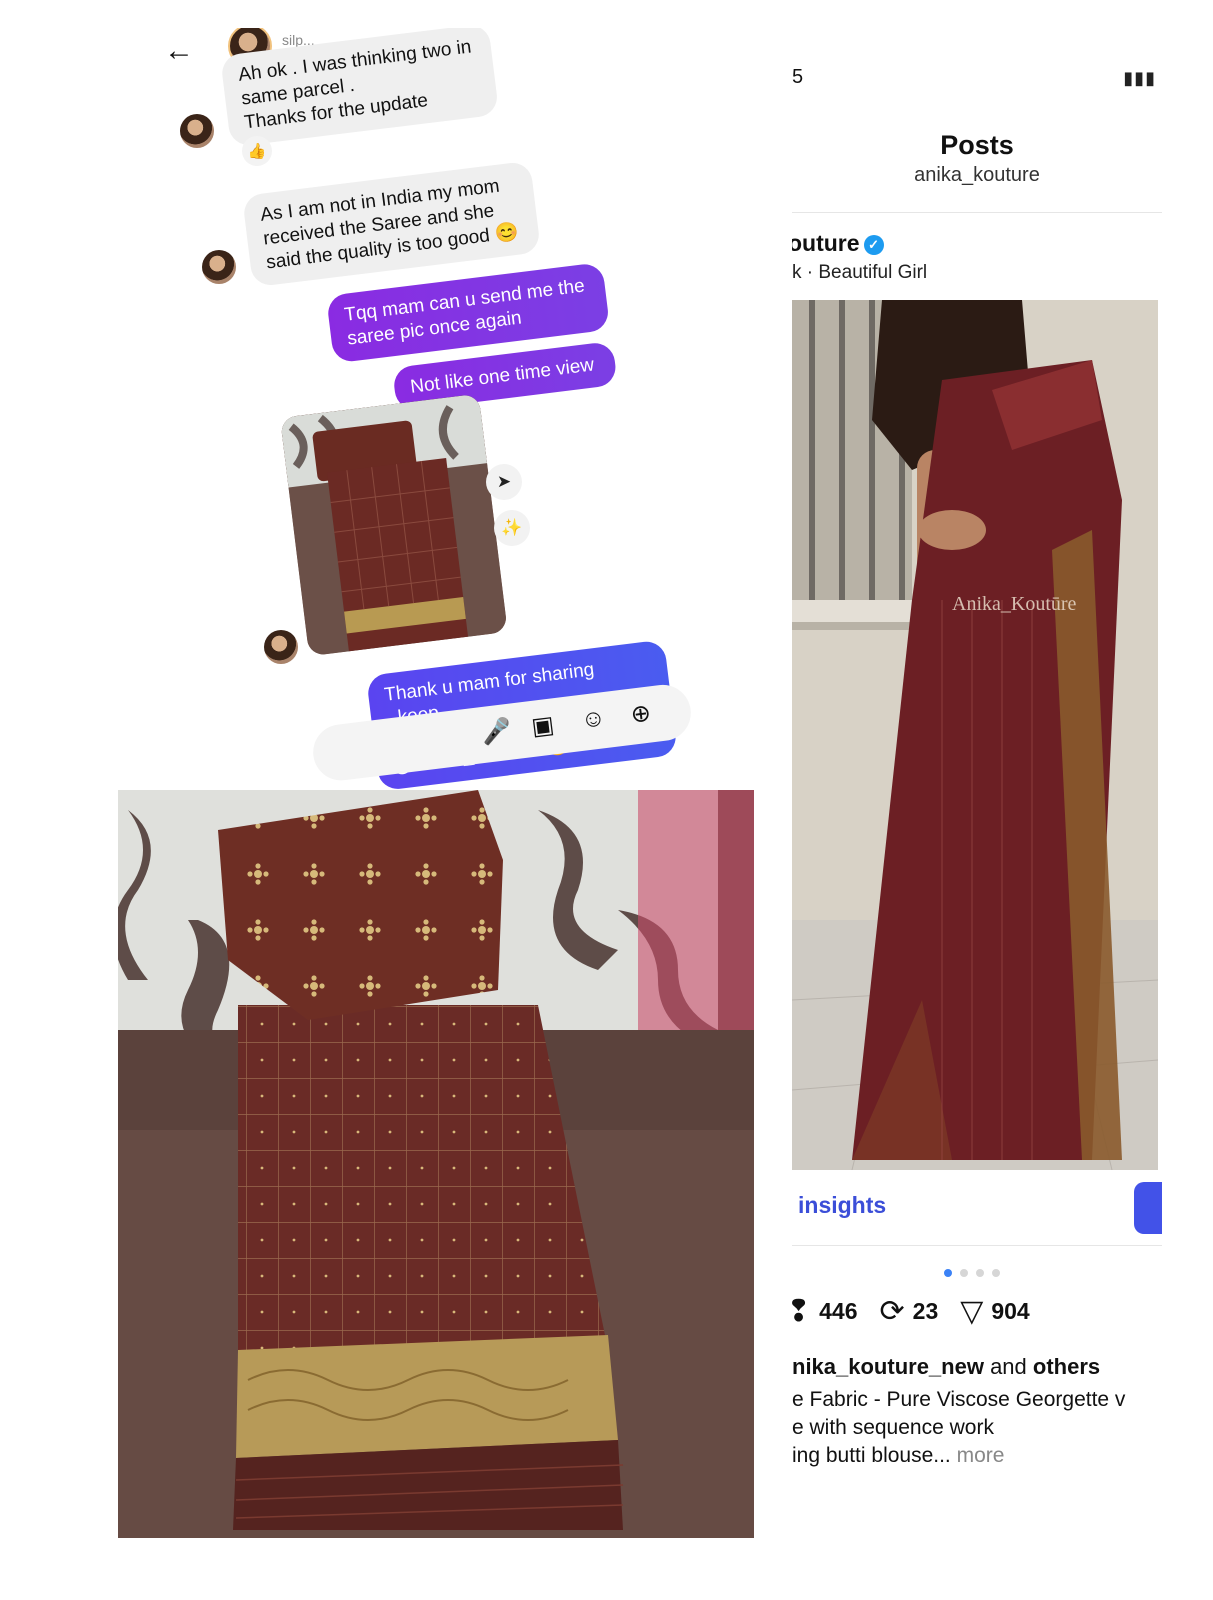 The width and height of the screenshot is (1213, 1600). I want to click on comment-count: 446, so click(838, 1311).